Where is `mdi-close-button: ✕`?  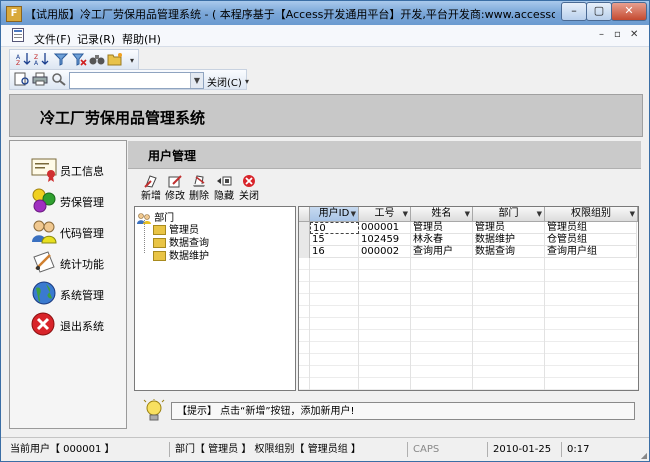
mdi-close-button: ✕ is located at coordinates (634, 34).